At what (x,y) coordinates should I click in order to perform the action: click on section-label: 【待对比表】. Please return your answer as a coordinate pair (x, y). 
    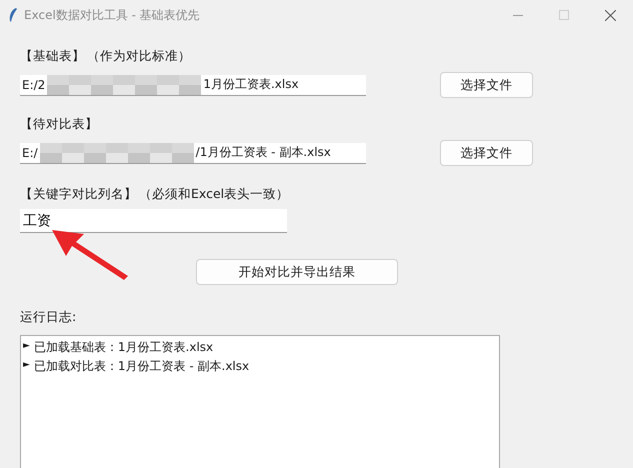
    Looking at the image, I should click on (59, 124).